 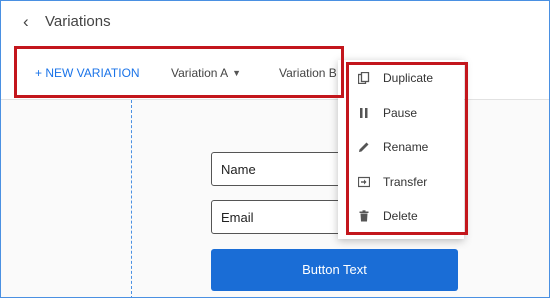 What do you see at coordinates (407, 148) in the screenshot?
I see `highlight-box-menu` at bounding box center [407, 148].